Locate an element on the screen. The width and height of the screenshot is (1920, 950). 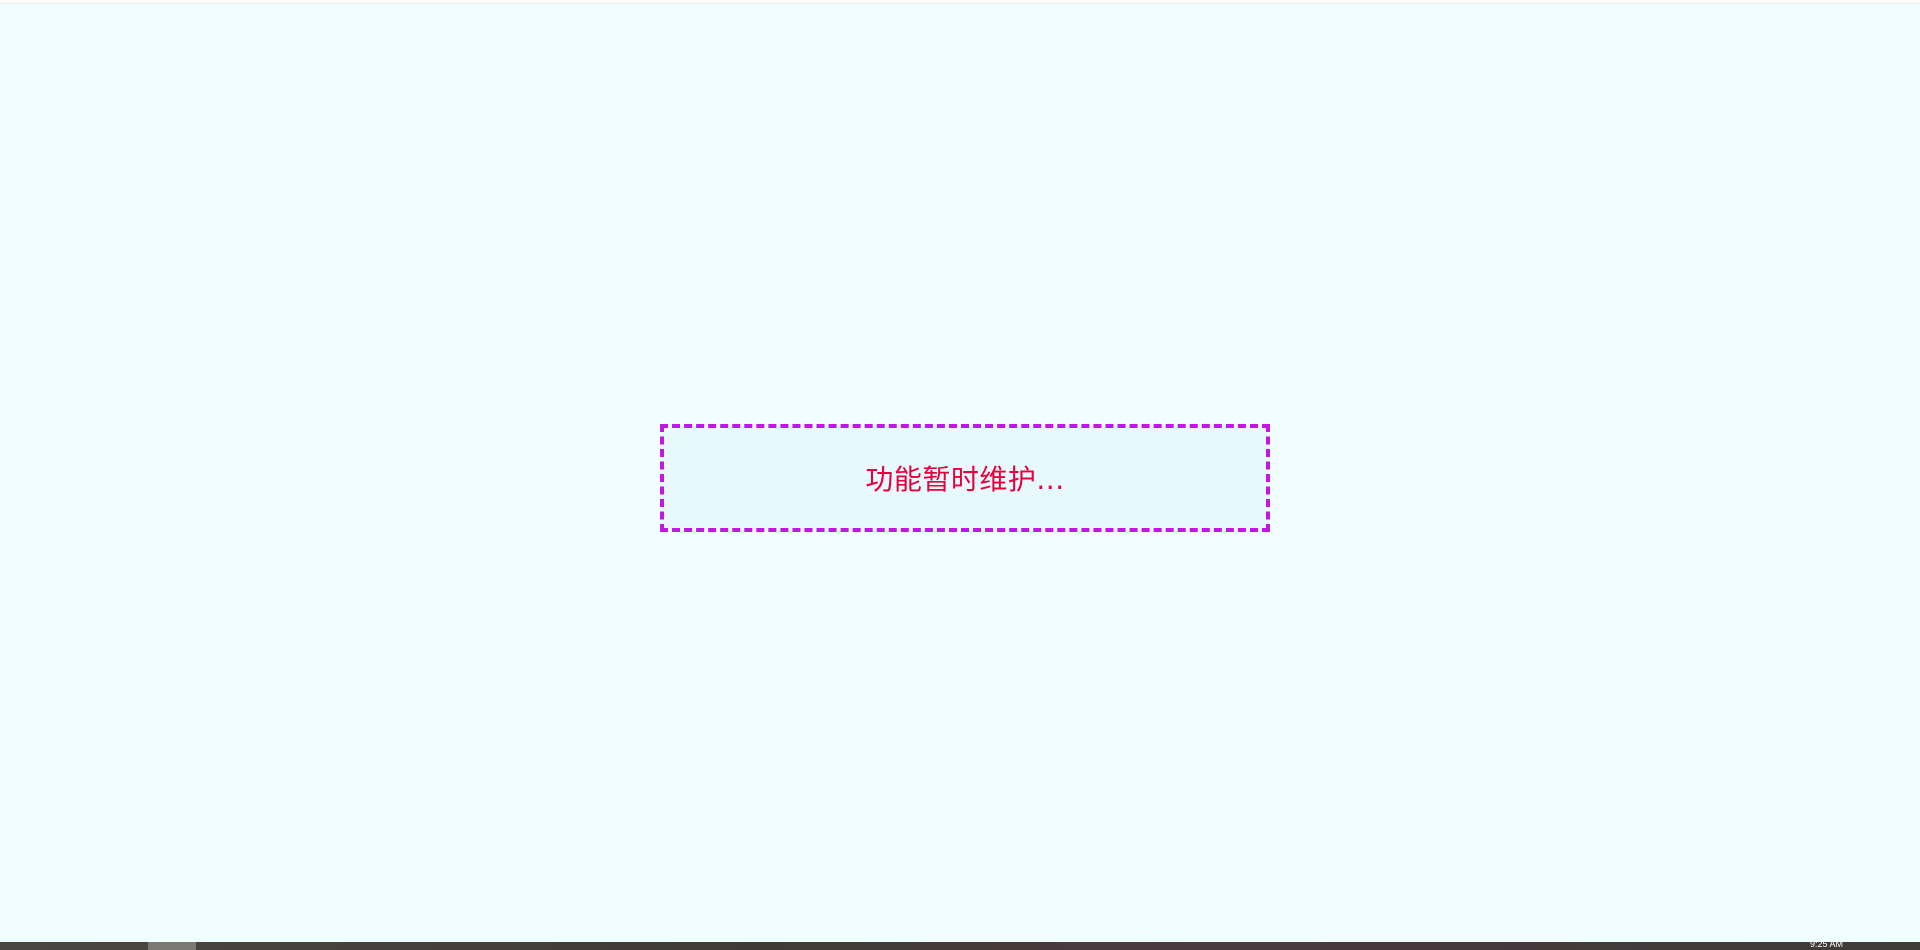
os-taskbar: 9:25 AM is located at coordinates (960, 946).